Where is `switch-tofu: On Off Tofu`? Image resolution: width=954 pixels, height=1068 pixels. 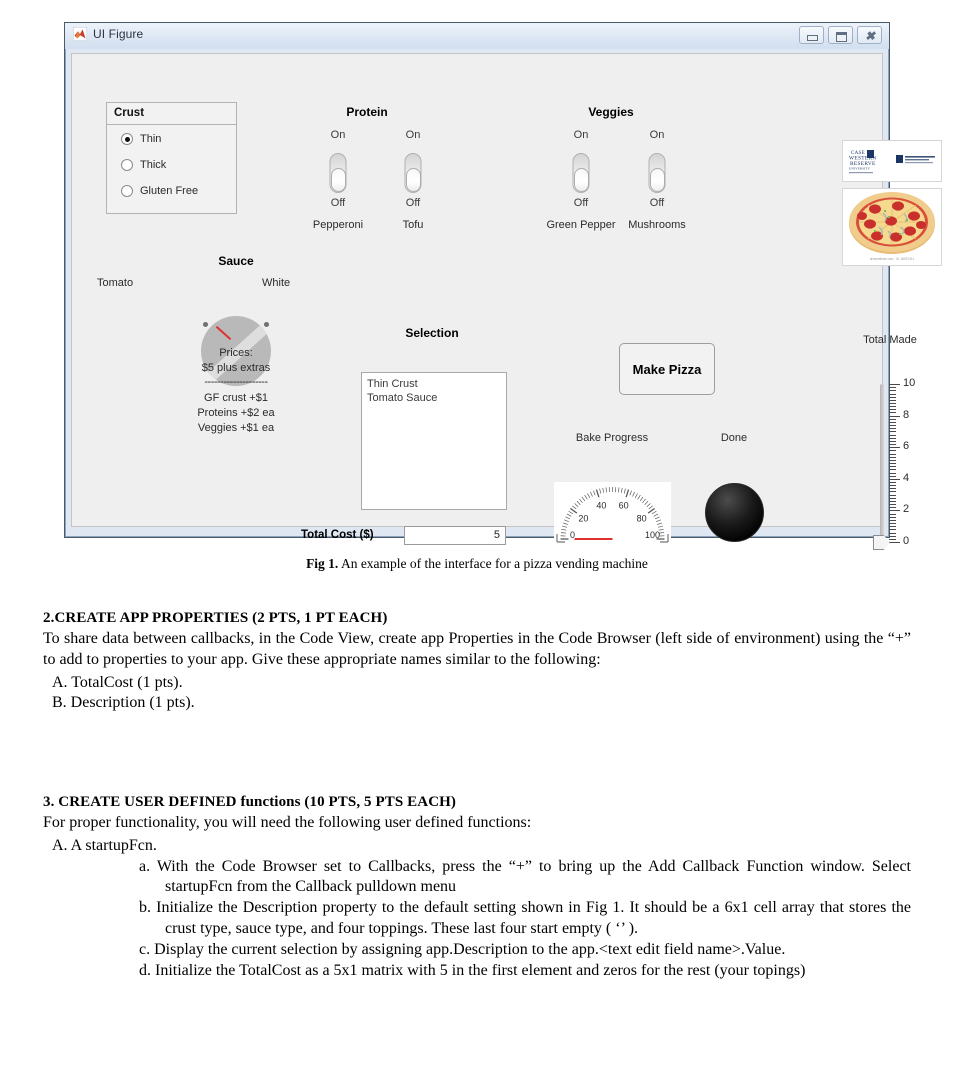 switch-tofu: On Off Tofu is located at coordinates (413, 184).